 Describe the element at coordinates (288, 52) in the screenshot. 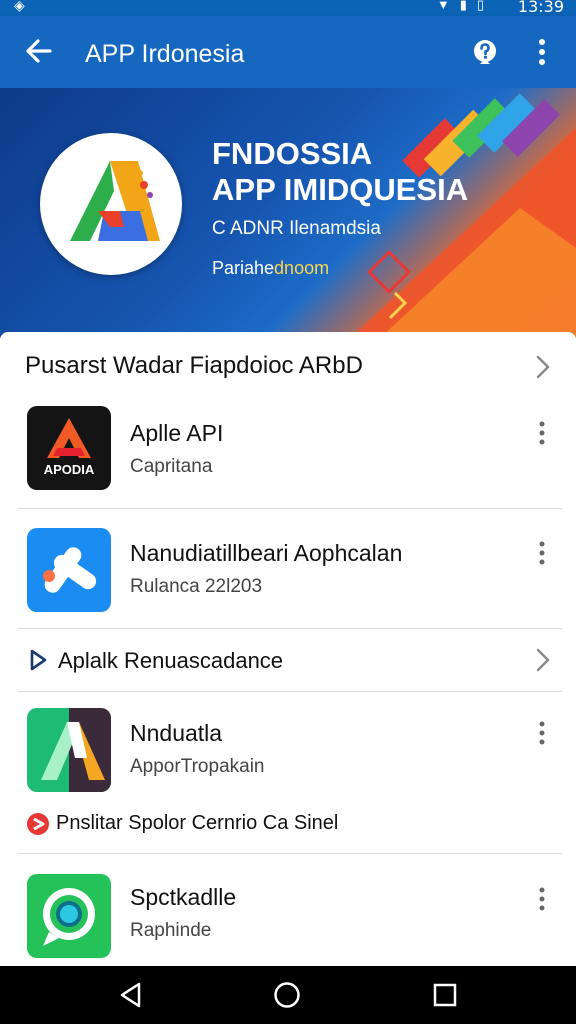

I see `app-bar: APP Irdonesia` at that location.